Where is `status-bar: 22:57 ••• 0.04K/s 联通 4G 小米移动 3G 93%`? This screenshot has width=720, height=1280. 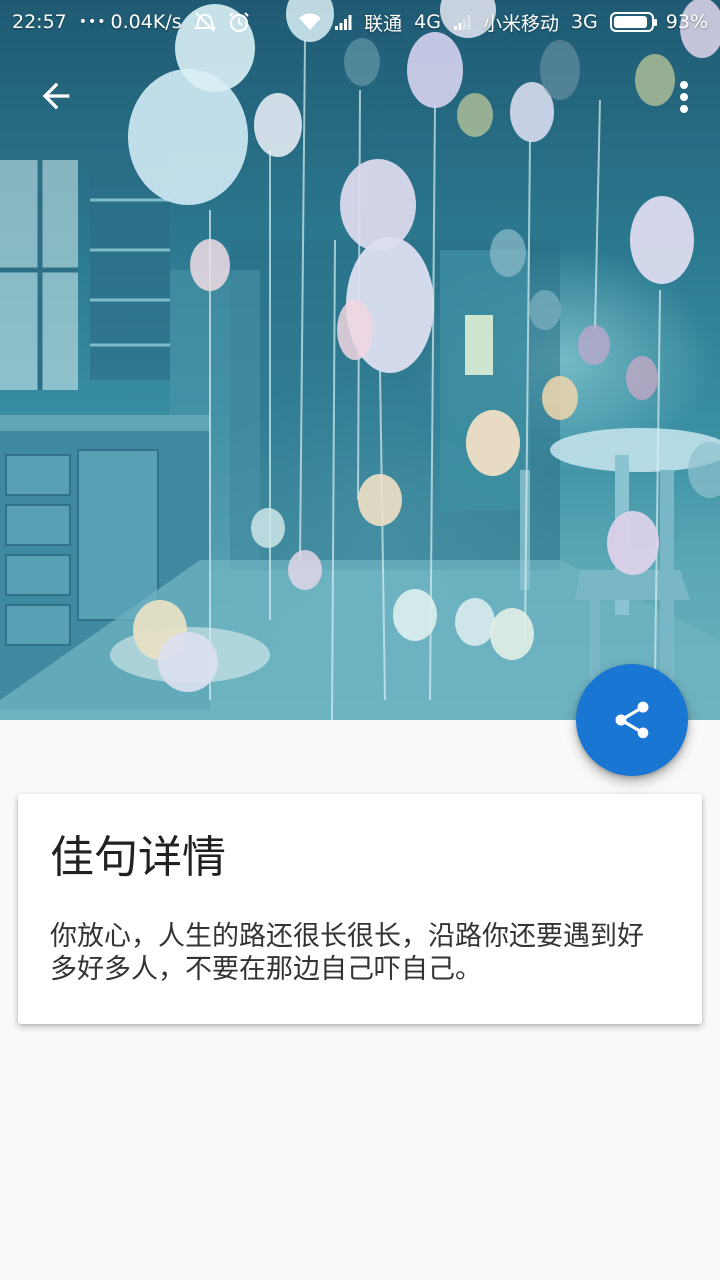
status-bar: 22:57 ••• 0.04K/s 联通 4G 小米移动 3G 93% is located at coordinates (360, 22).